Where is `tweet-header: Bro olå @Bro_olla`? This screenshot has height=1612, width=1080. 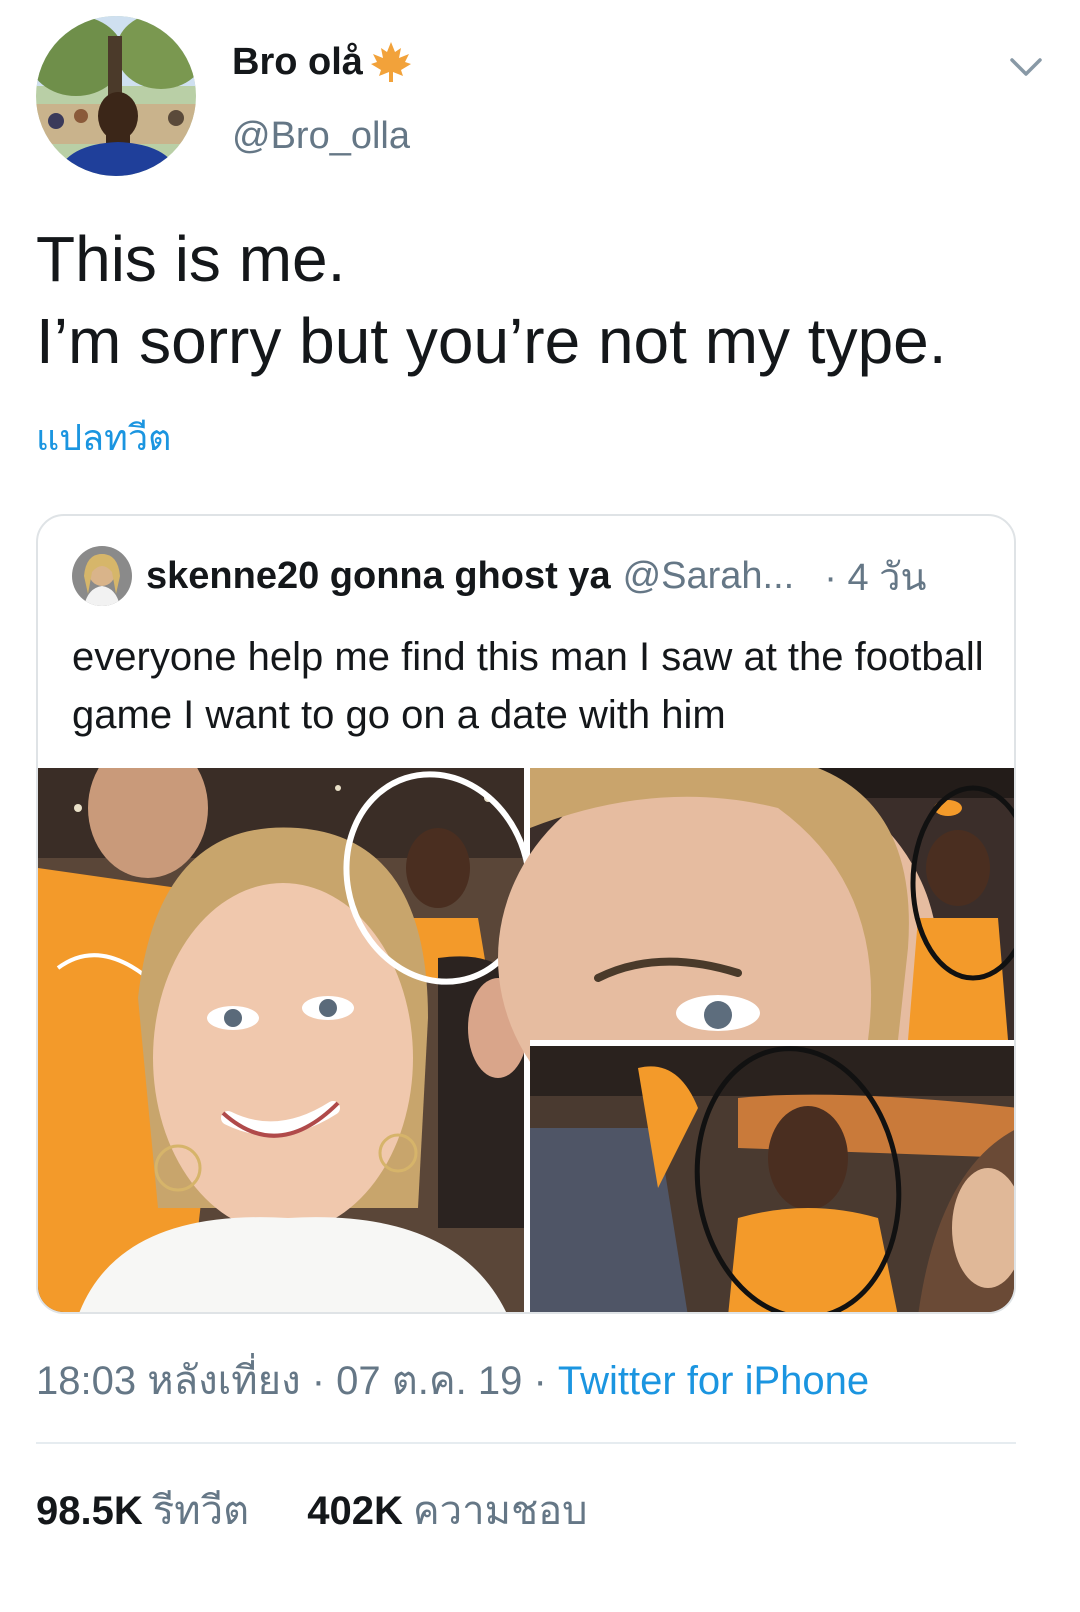
tweet-header: Bro olå @Bro_olla is located at coordinates (541, 96).